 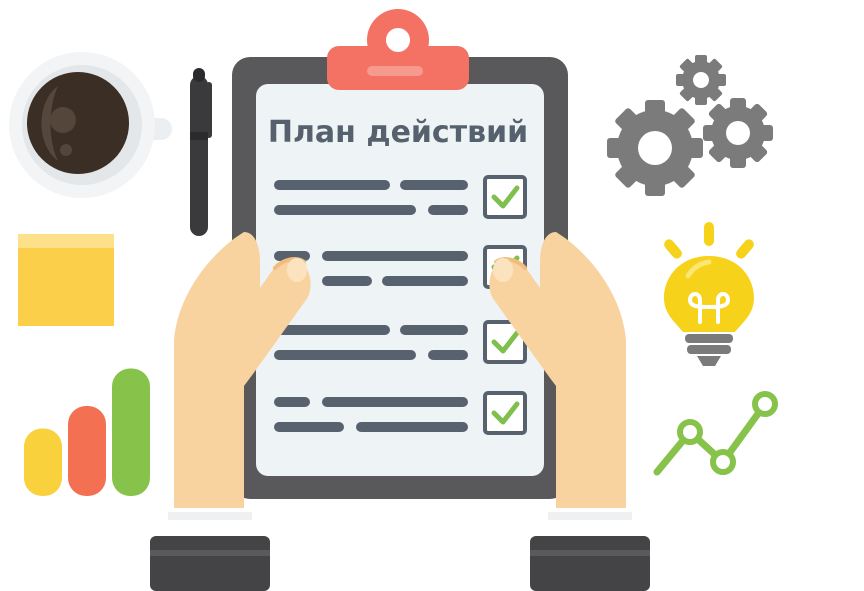 I want to click on gears-icon, so click(x=690, y=125).